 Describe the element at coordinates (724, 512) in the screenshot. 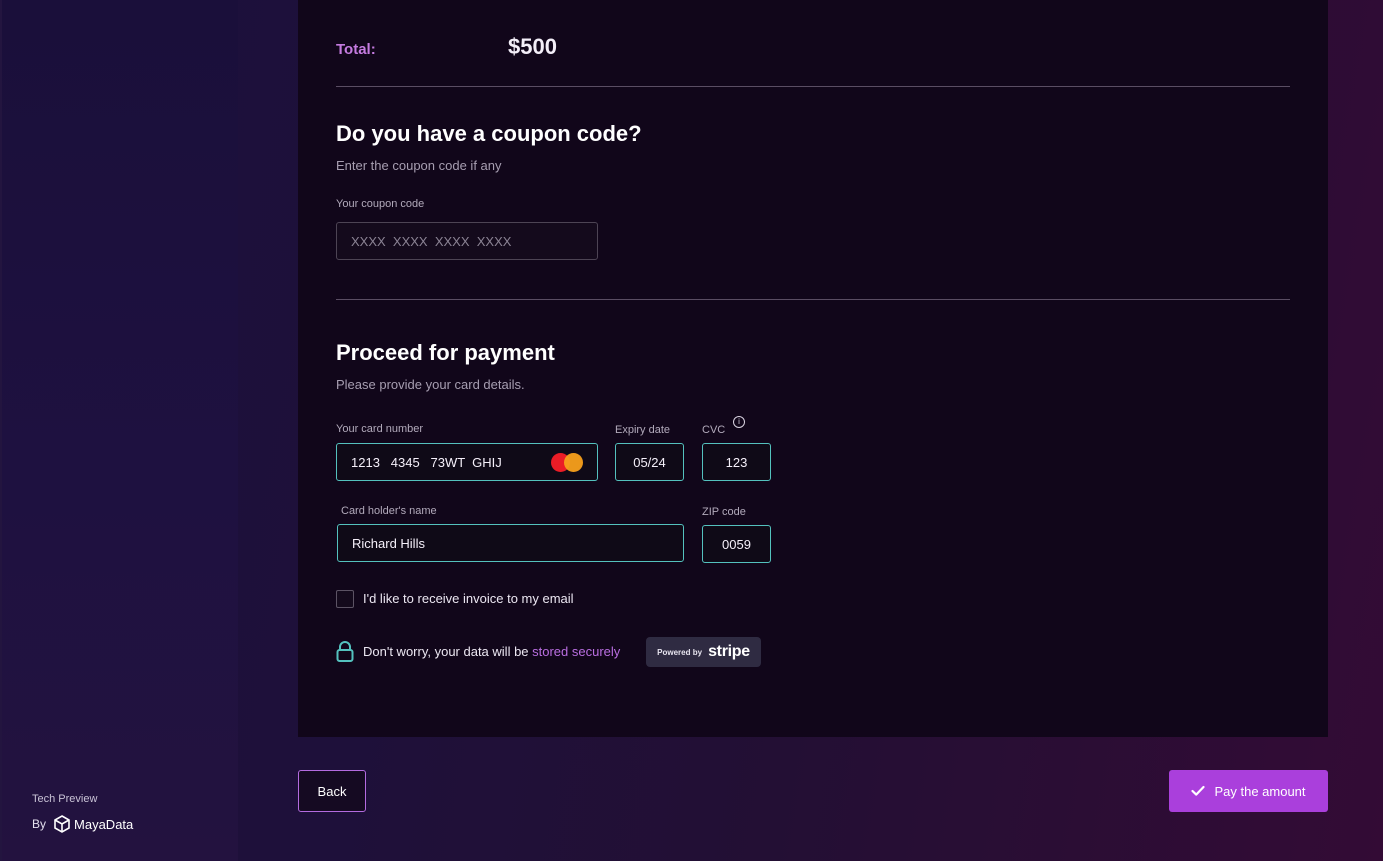

I see `zip-label: ZIP code` at that location.